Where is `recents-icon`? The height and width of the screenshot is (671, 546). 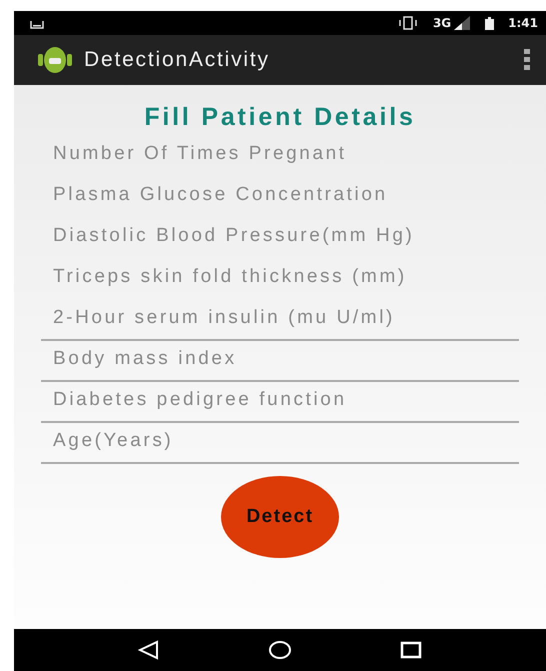
recents-icon is located at coordinates (411, 650).